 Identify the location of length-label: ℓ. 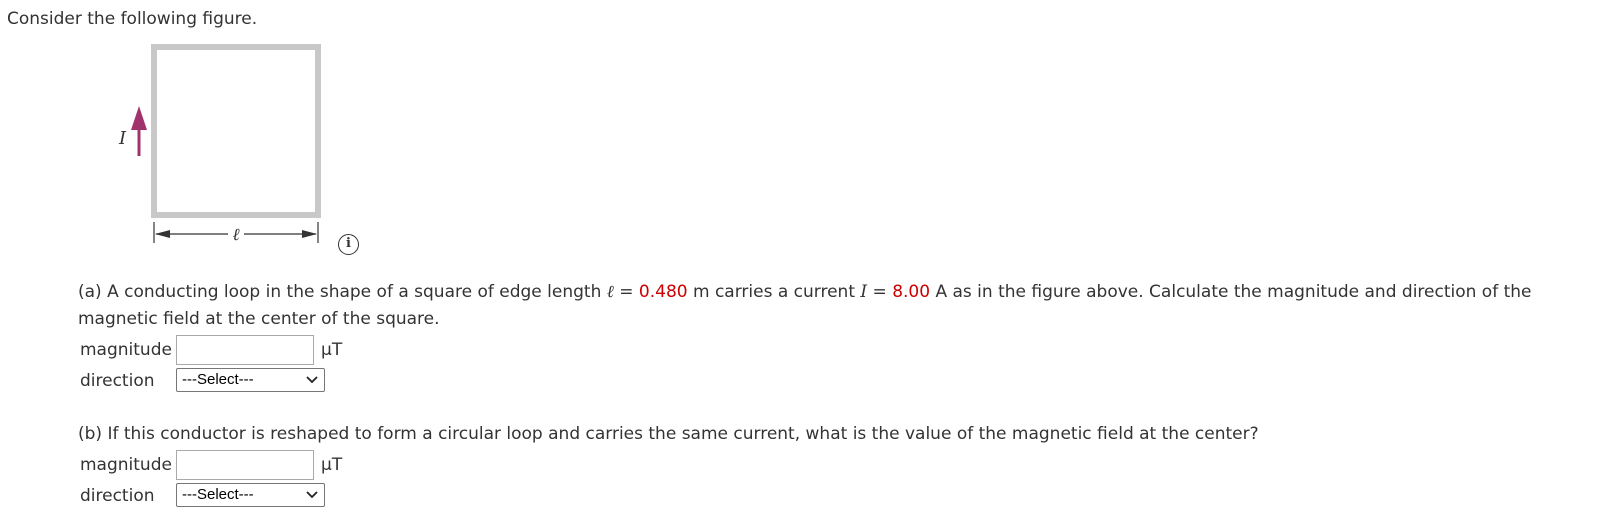
(235, 235).